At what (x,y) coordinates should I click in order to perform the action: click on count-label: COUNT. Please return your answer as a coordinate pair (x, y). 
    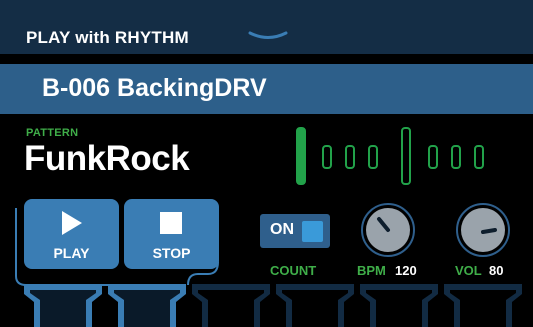
    Looking at the image, I should click on (293, 270).